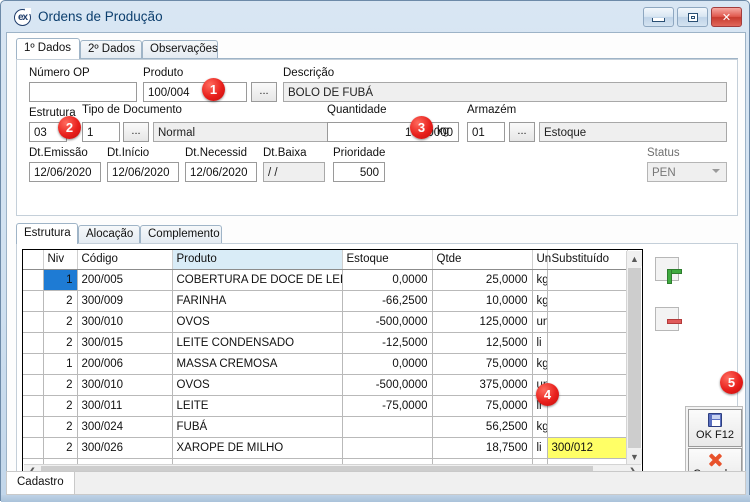 The width and height of the screenshot is (750, 502). I want to click on grid-vertical-scrollbar: ▲ ▼, so click(634, 357).